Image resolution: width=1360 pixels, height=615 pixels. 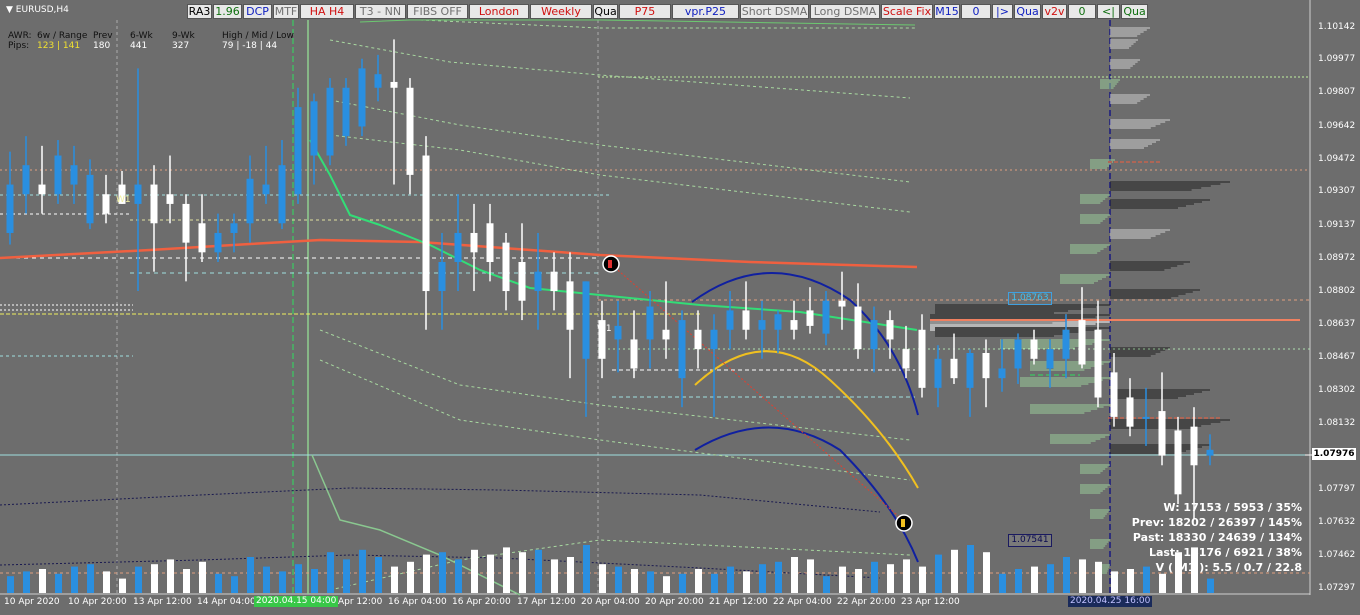 I want to click on price-tick-label: 1.08302, so click(x=1337, y=390).